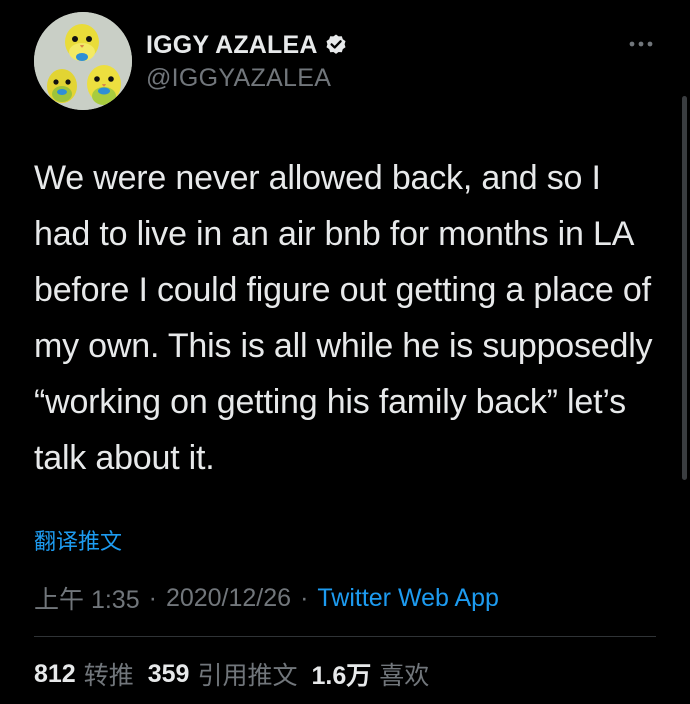  What do you see at coordinates (168, 673) in the screenshot?
I see `quotes-count: 359` at bounding box center [168, 673].